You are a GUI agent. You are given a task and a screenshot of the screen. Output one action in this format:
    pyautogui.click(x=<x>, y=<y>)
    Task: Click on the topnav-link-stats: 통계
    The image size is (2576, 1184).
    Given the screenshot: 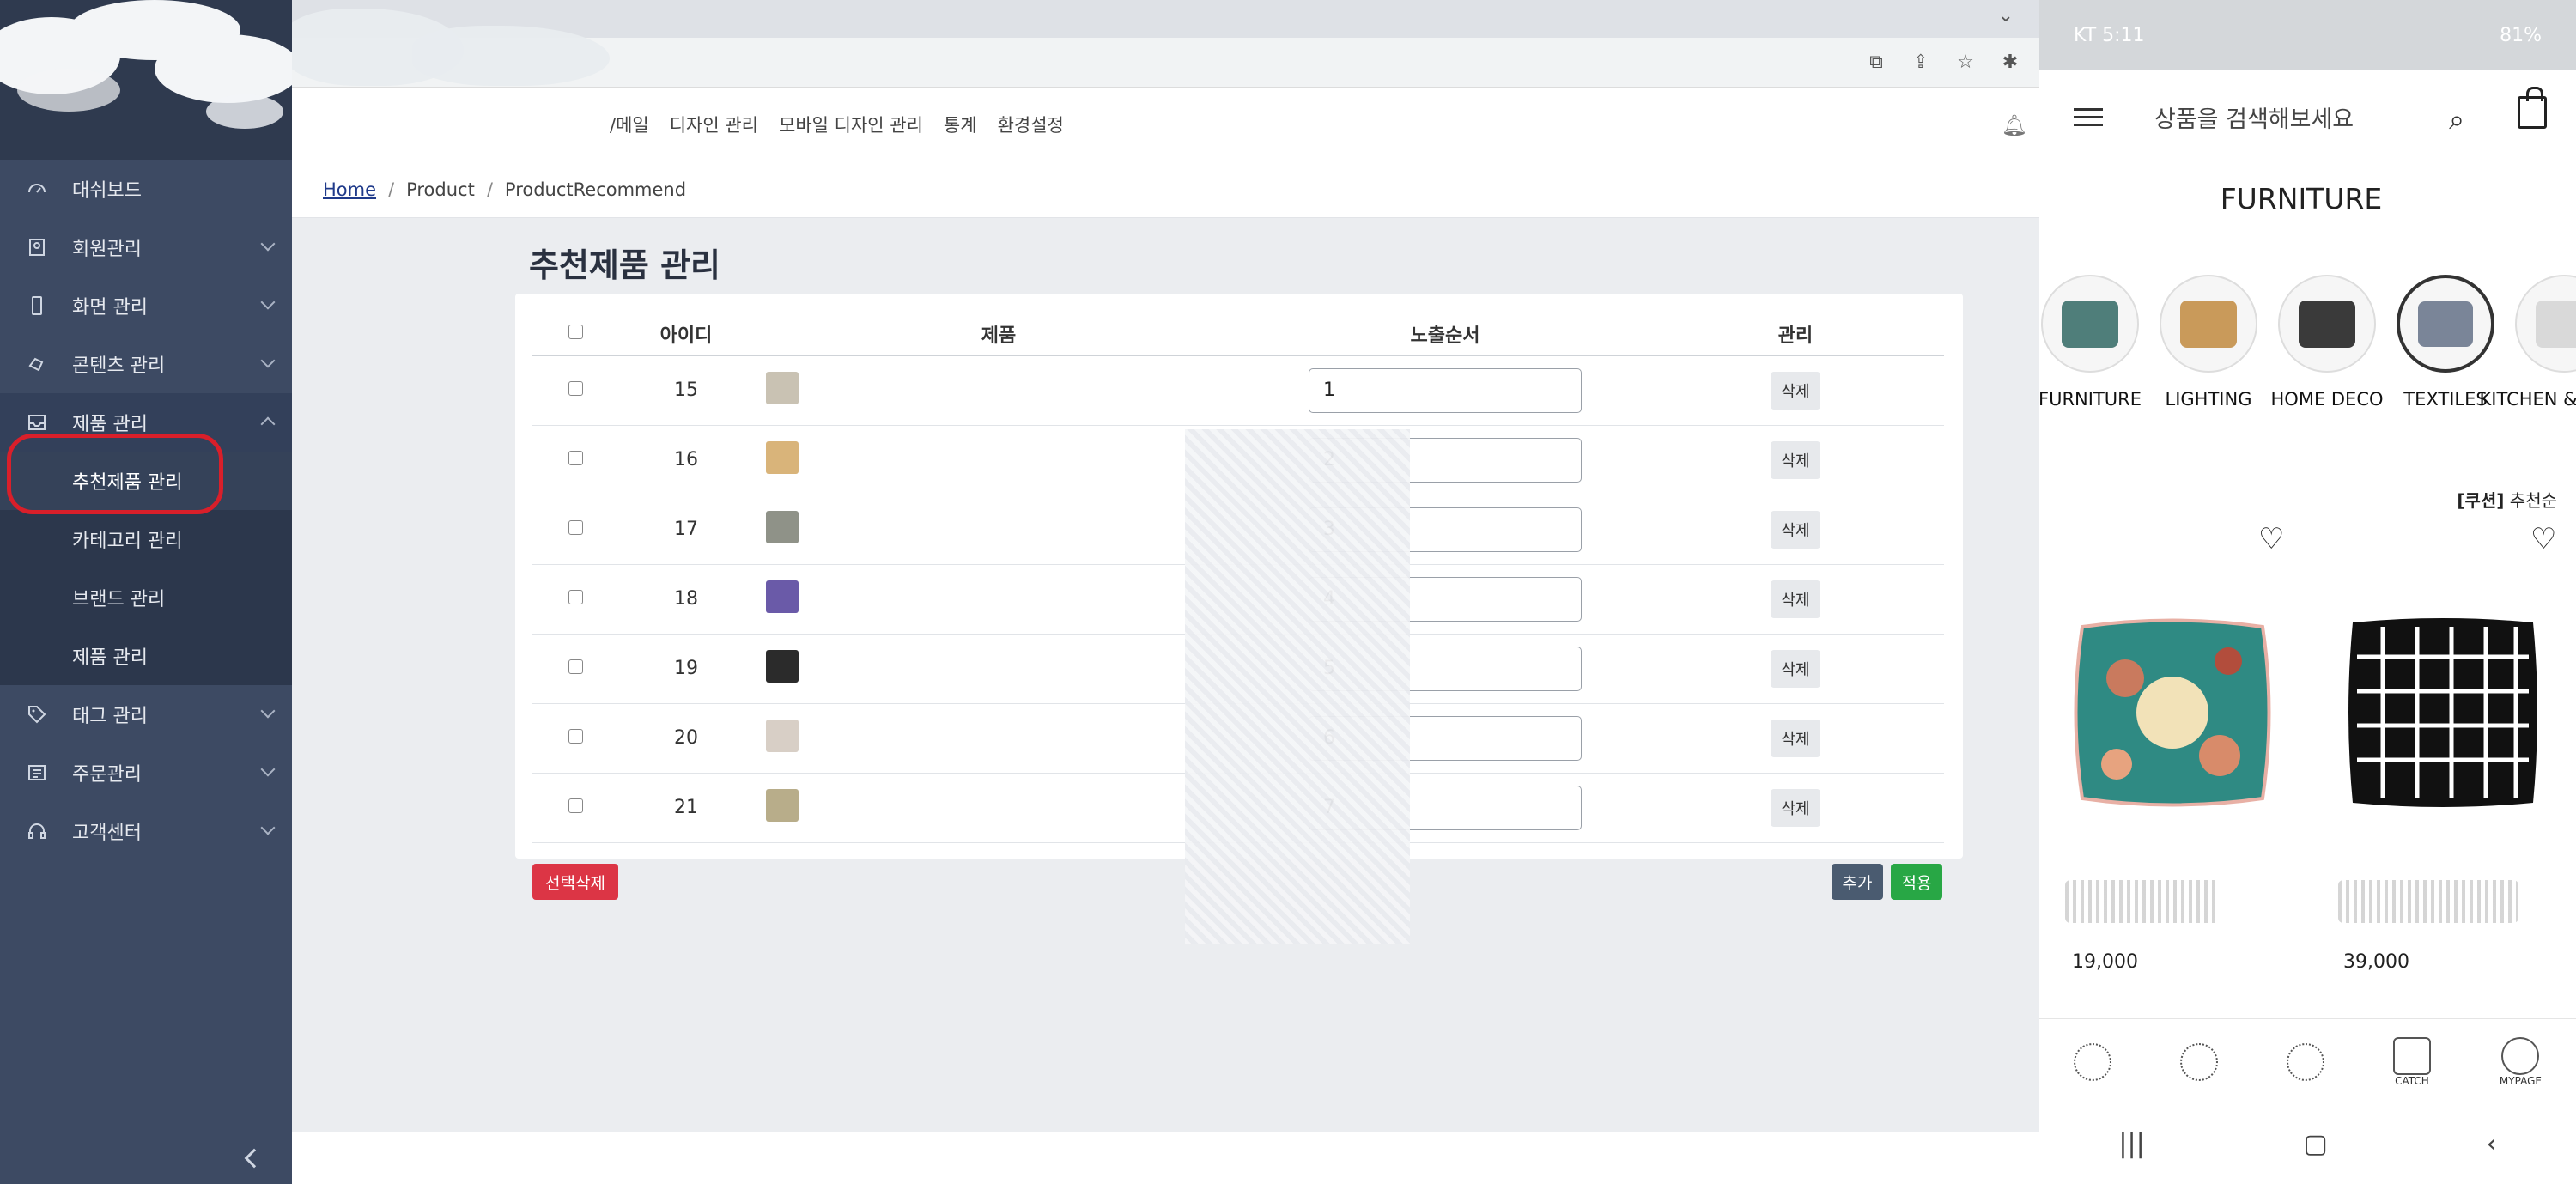 What is the action you would take?
    pyautogui.click(x=961, y=125)
    